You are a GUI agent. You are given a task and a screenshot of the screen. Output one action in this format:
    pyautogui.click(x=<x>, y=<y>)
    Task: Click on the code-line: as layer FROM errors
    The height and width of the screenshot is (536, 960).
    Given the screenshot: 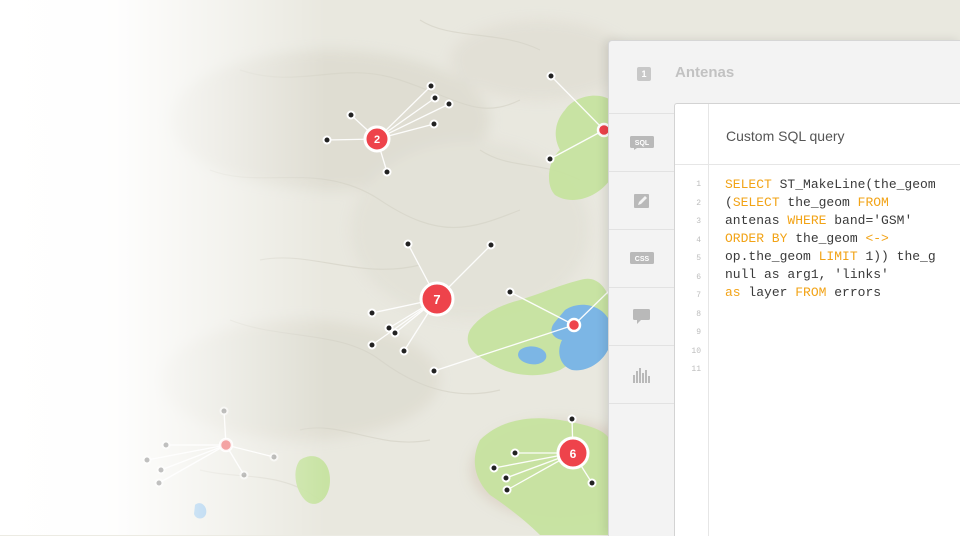 What is the action you would take?
    pyautogui.click(x=830, y=293)
    